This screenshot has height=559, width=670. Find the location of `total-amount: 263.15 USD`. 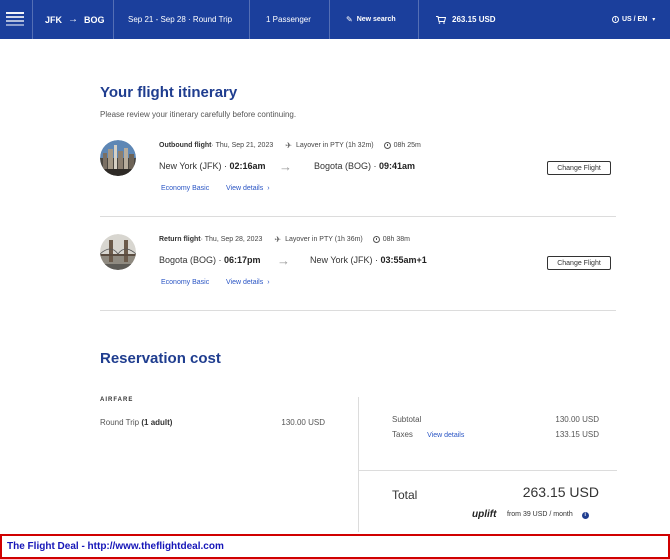

total-amount: 263.15 USD is located at coordinates (560, 492).